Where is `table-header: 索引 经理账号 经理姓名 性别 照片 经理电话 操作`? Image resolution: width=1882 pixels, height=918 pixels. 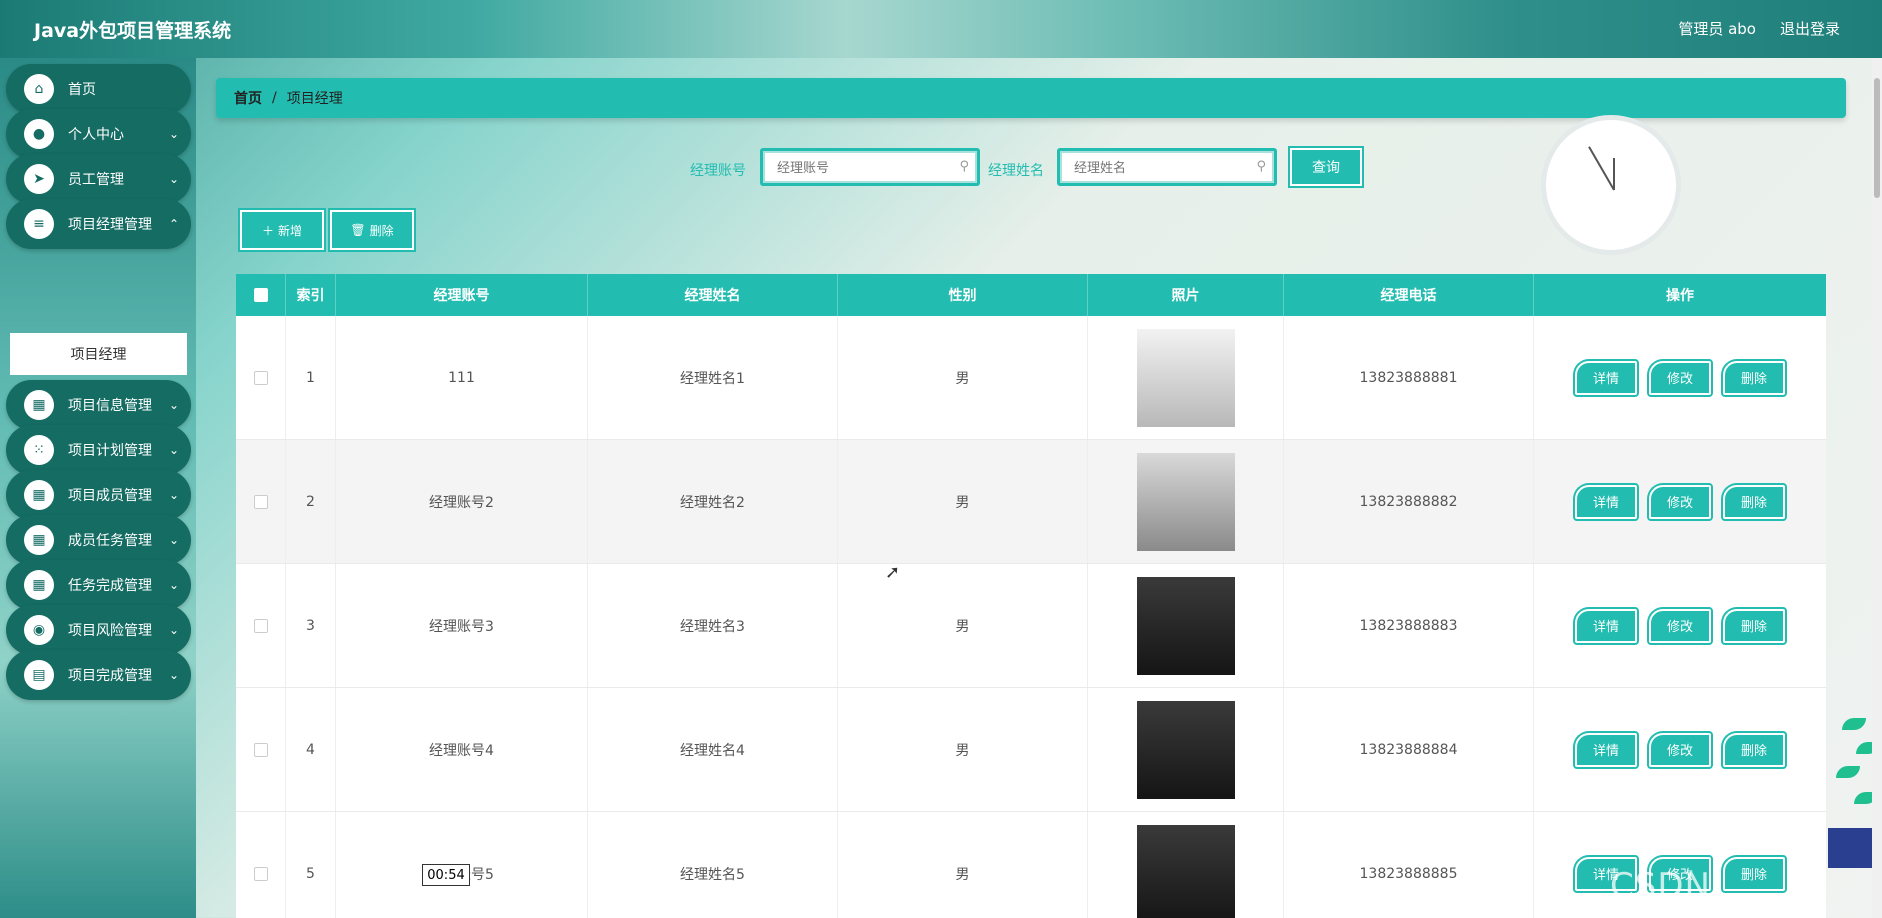
table-header: 索引 经理账号 经理姓名 性别 照片 经理电话 操作 is located at coordinates (1031, 295).